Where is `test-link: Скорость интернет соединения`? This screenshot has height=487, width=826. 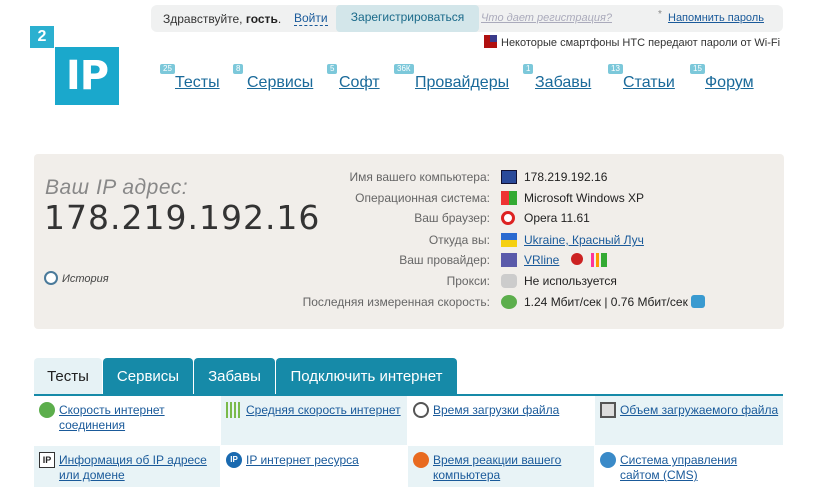 test-link: Скорость интернет соединения is located at coordinates (137, 418).